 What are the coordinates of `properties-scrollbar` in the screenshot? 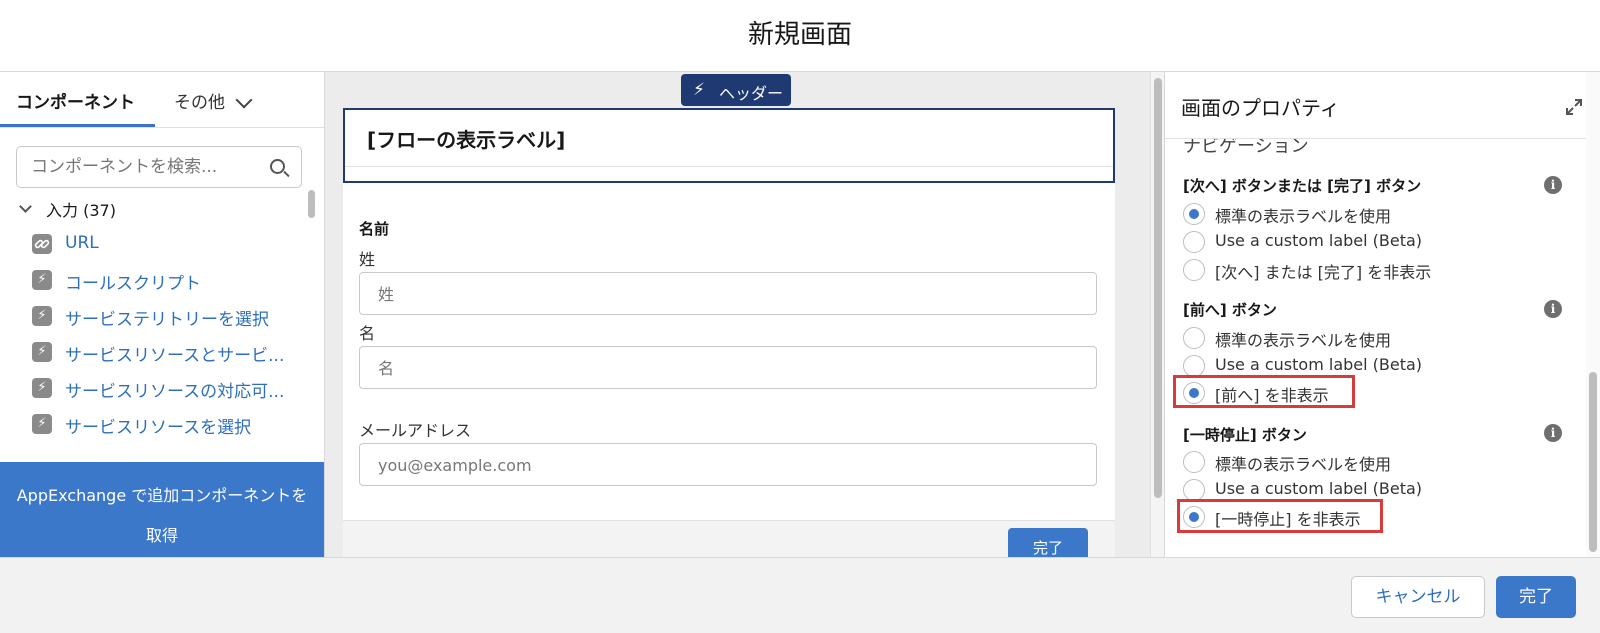 It's located at (1593, 314).